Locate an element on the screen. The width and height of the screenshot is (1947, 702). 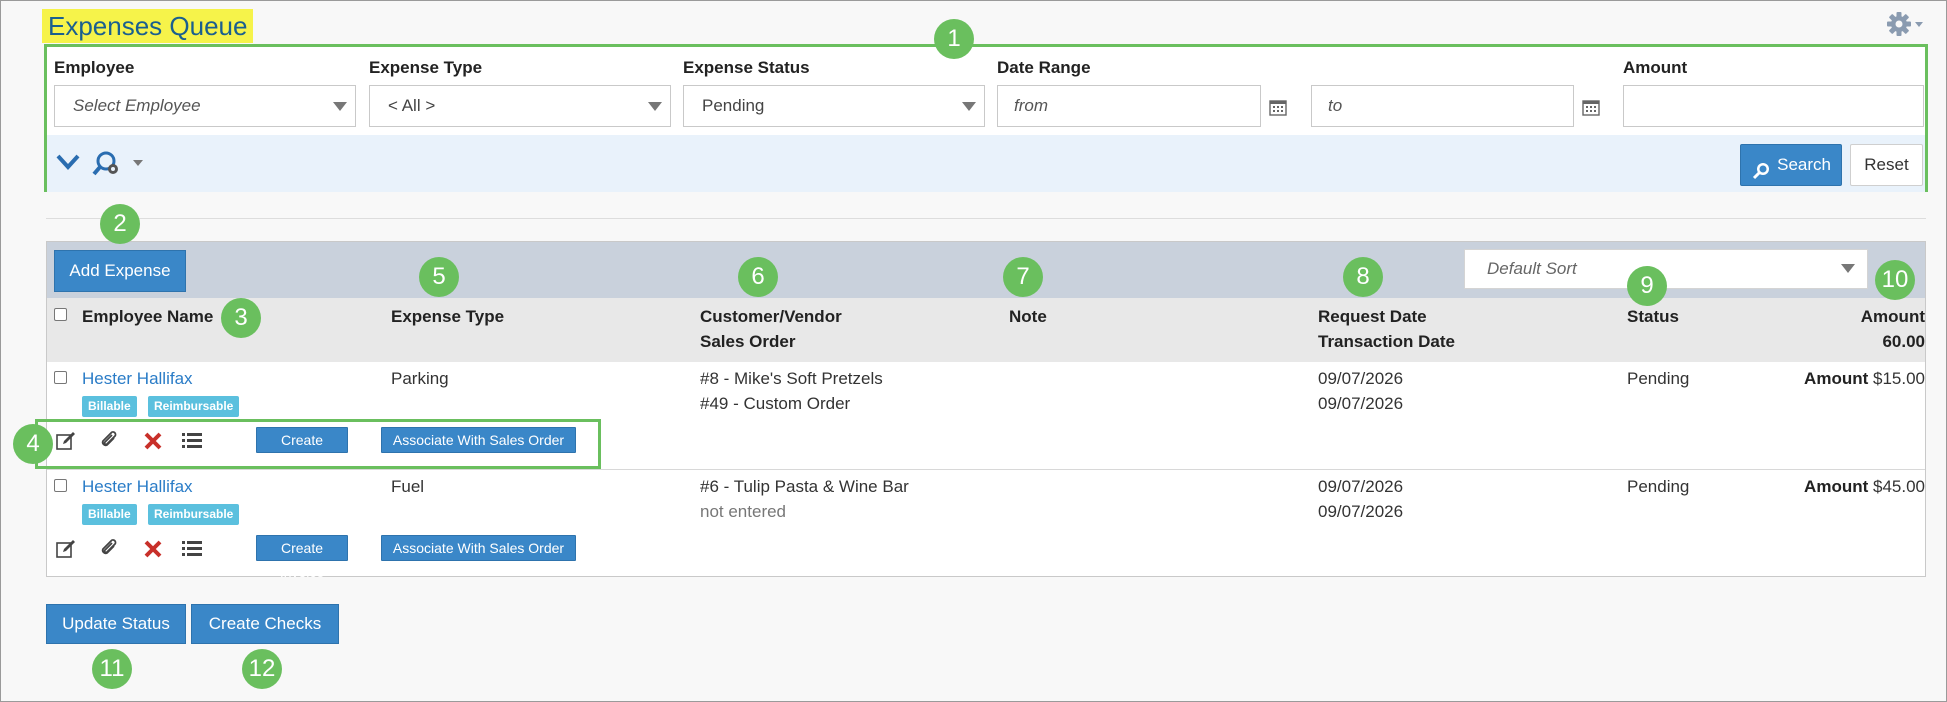
customer-value: #8 - Mike's Soft Pretzels is located at coordinates (791, 378).